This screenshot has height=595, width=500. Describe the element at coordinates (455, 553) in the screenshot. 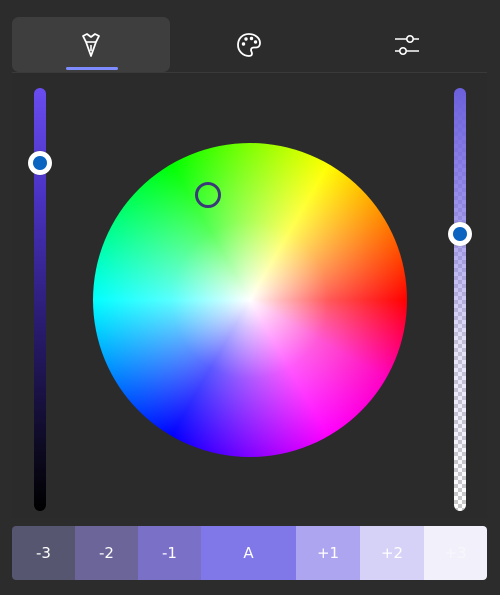

I see `swatch-tint-plus-3: +3` at that location.